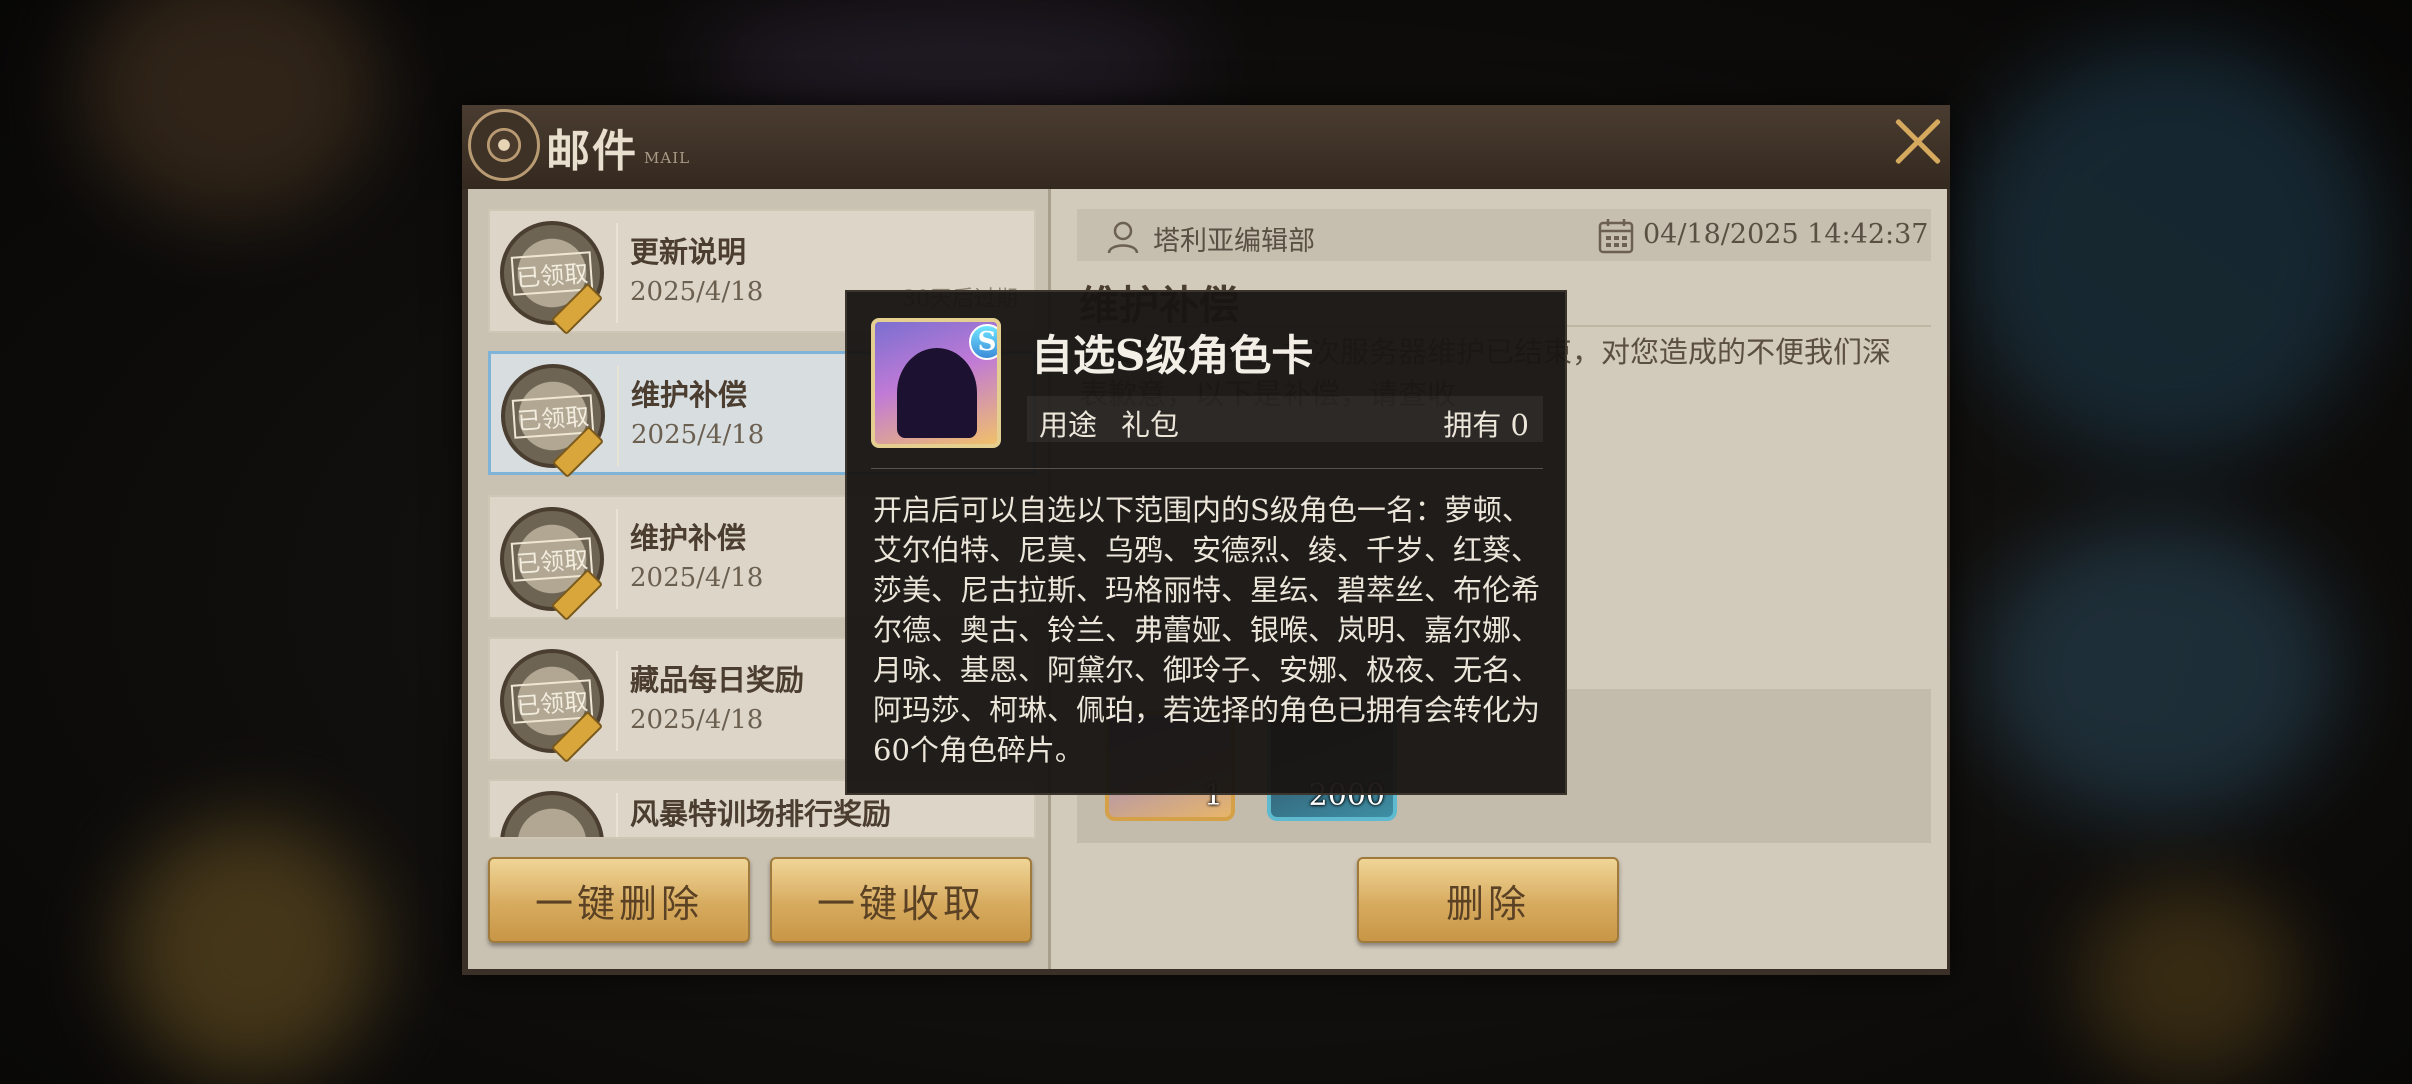 This screenshot has height=1084, width=2412. I want to click on mail-datetime: 04/18/2025 14:42:37, so click(1786, 234).